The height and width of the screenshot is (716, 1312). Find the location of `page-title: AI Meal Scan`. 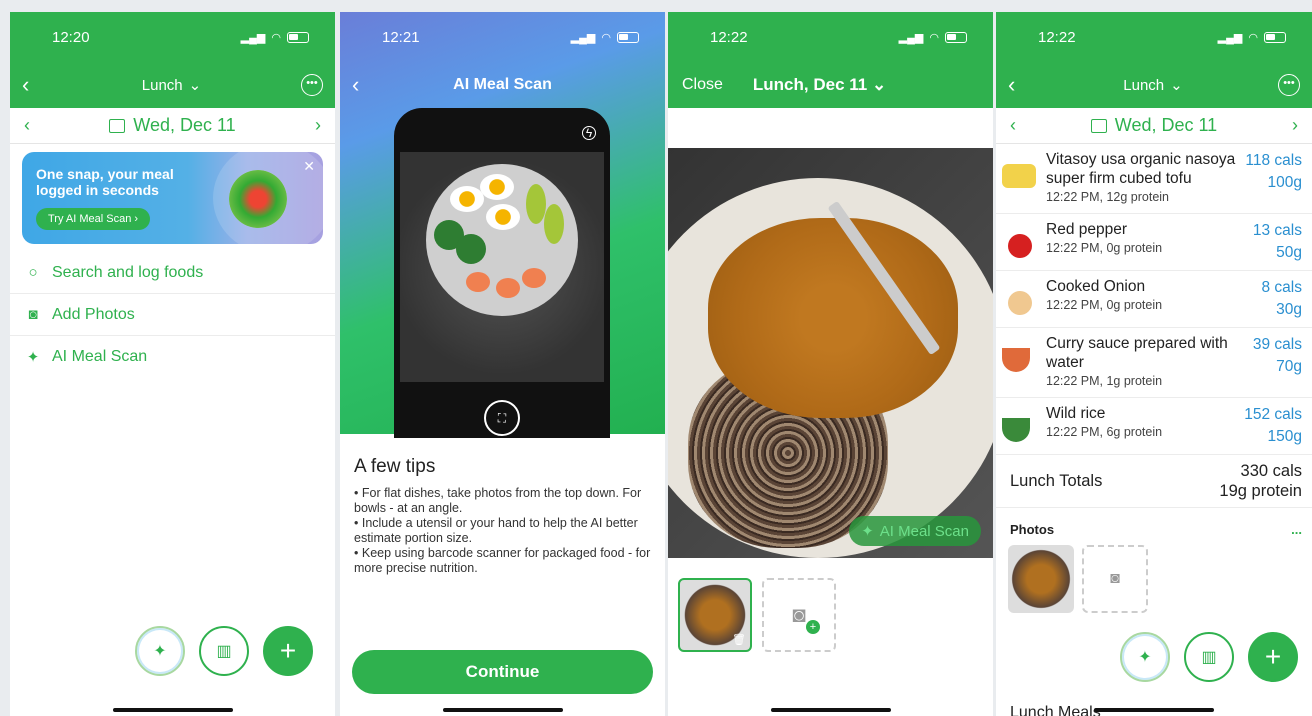

page-title: AI Meal Scan is located at coordinates (502, 84).